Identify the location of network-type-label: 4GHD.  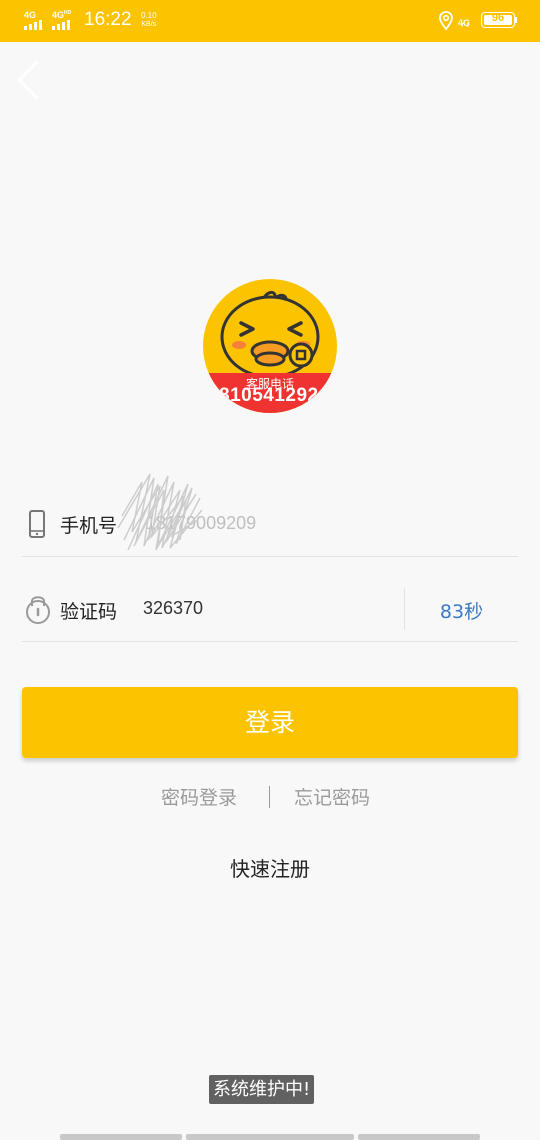
(62, 15).